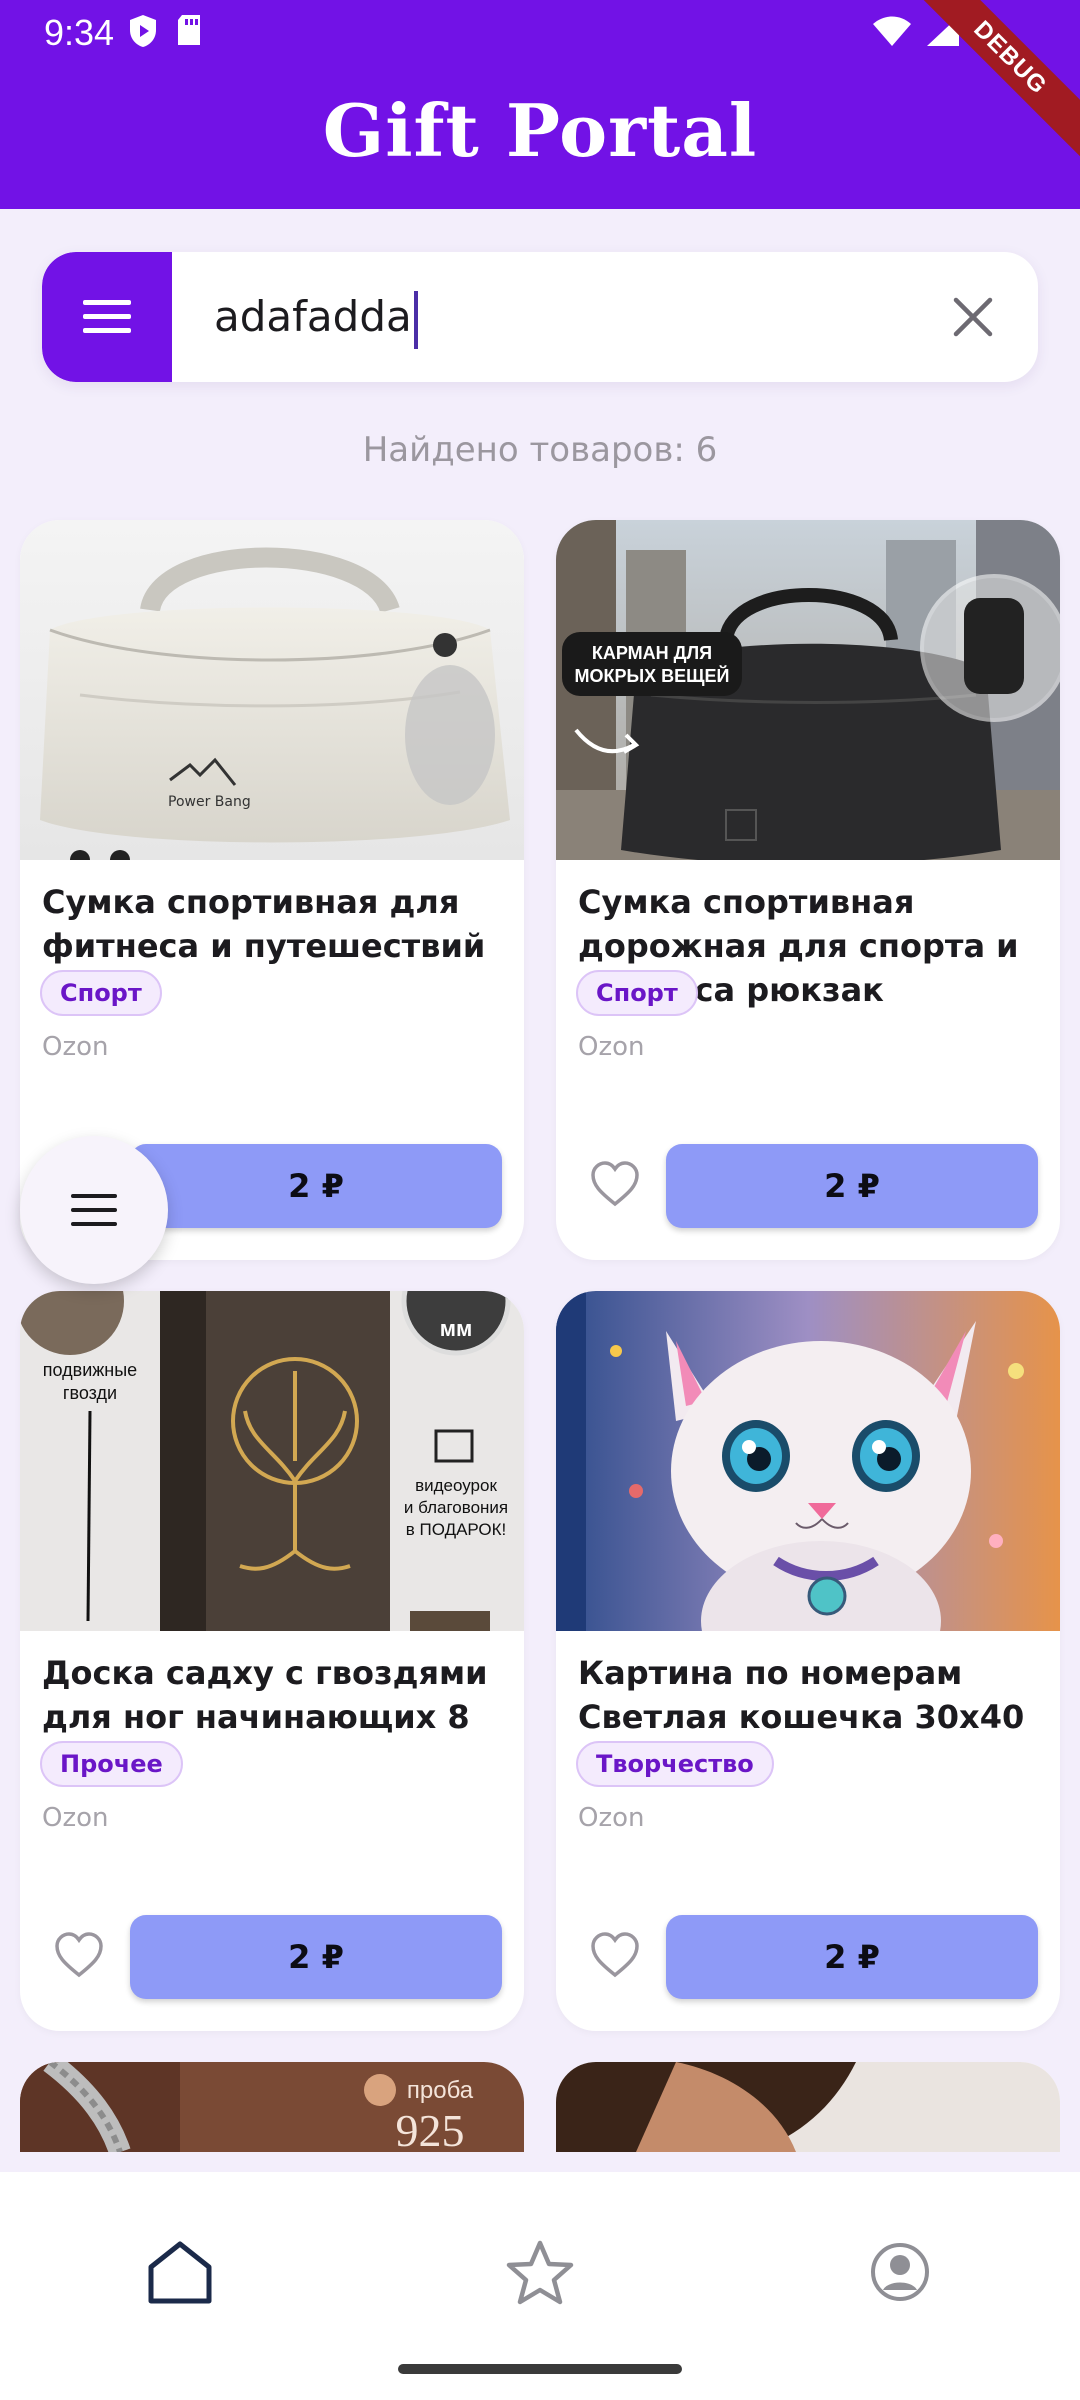 This screenshot has width=1080, height=2400. I want to click on nav-home, so click(180, 2272).